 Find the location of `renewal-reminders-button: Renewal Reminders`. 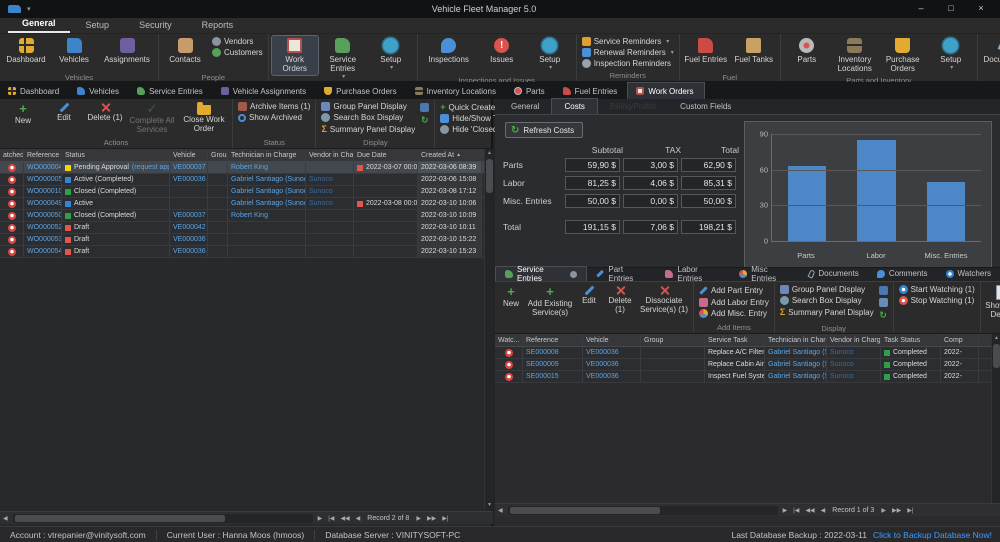

renewal-reminders-button: Renewal Reminders is located at coordinates (627, 52).